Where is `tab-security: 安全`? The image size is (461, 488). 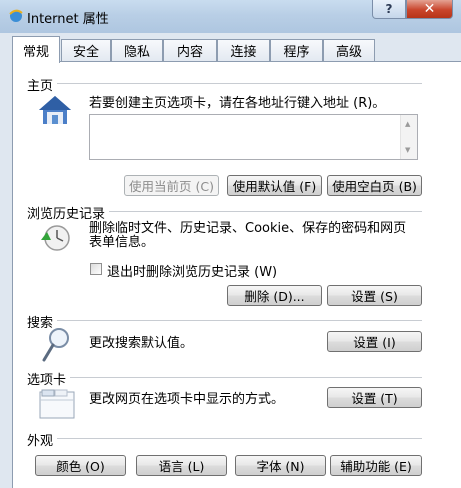
tab-security: 安全 is located at coordinates (86, 50).